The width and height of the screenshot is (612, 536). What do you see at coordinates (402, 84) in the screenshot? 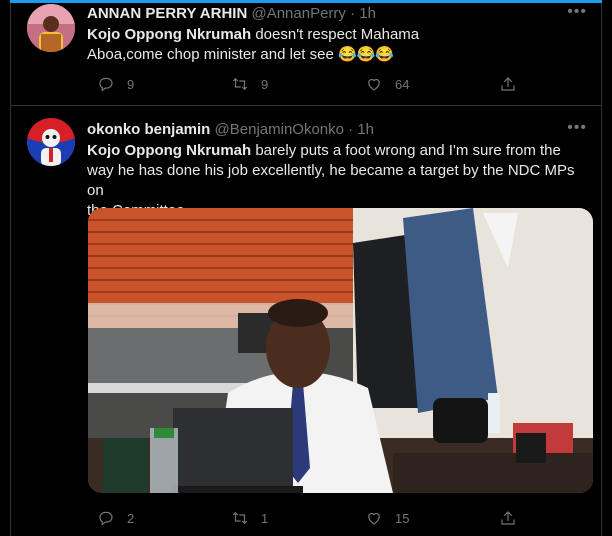
I see `like-count: 64` at bounding box center [402, 84].